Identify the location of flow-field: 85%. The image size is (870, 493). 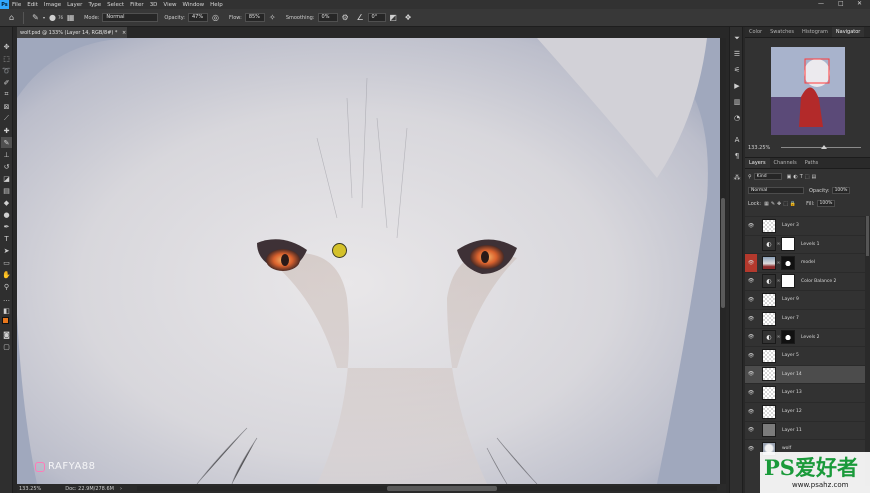
(254, 17).